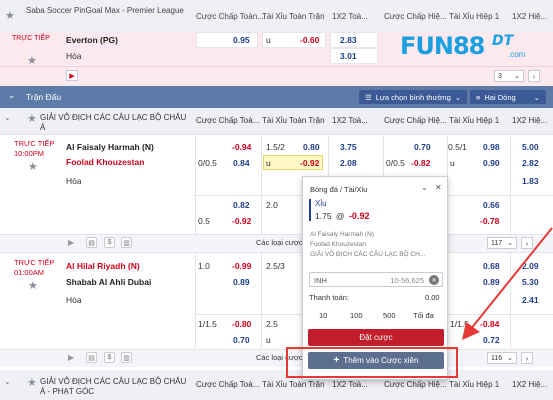  I want to click on team-home: Al Faisaly Harmah (N), so click(110, 147).